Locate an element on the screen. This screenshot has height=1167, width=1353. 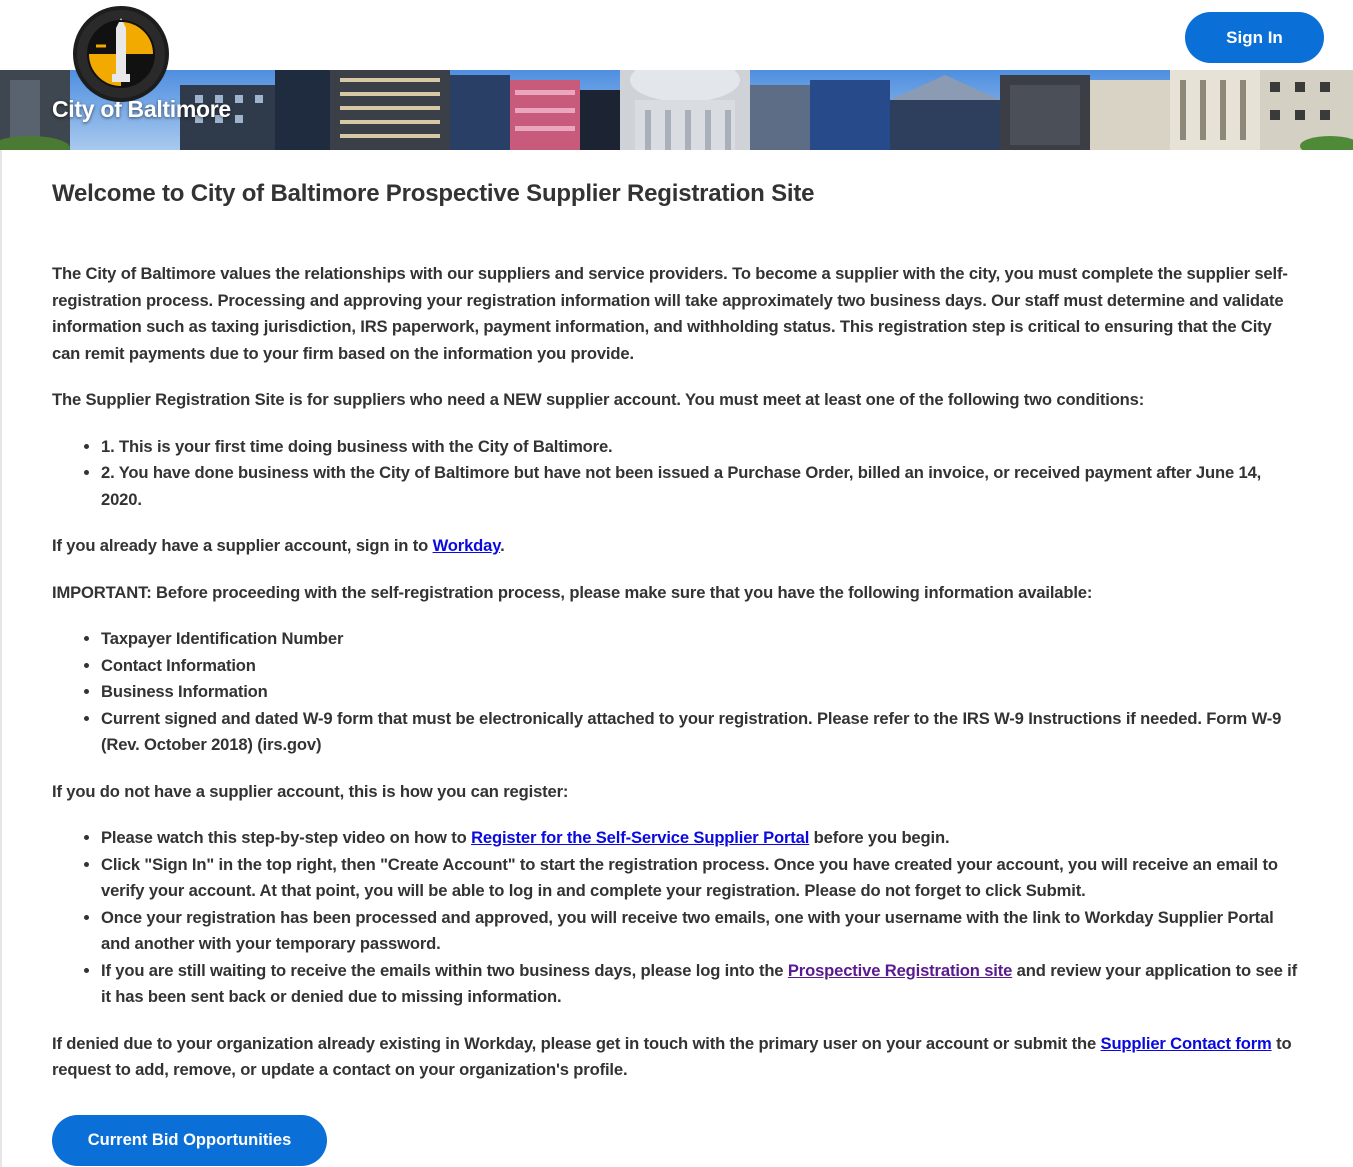
city-banner: City of Baltimore is located at coordinates (676, 110).